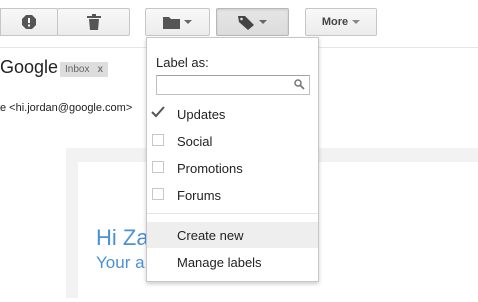 This screenshot has height=302, width=478. I want to click on label-option-text: Updates, so click(201, 114).